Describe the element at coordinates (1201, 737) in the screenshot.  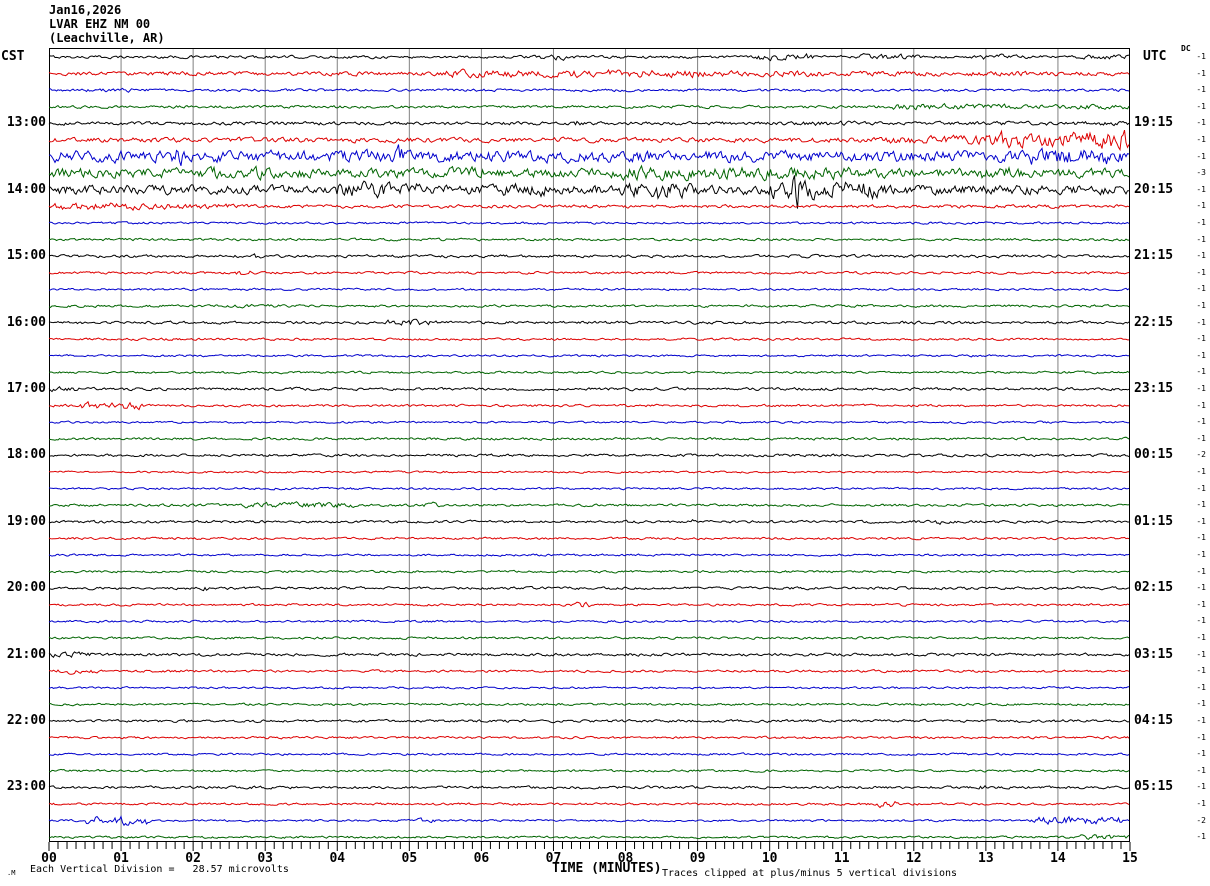
I see `dc-value-row-42: -1` at that location.